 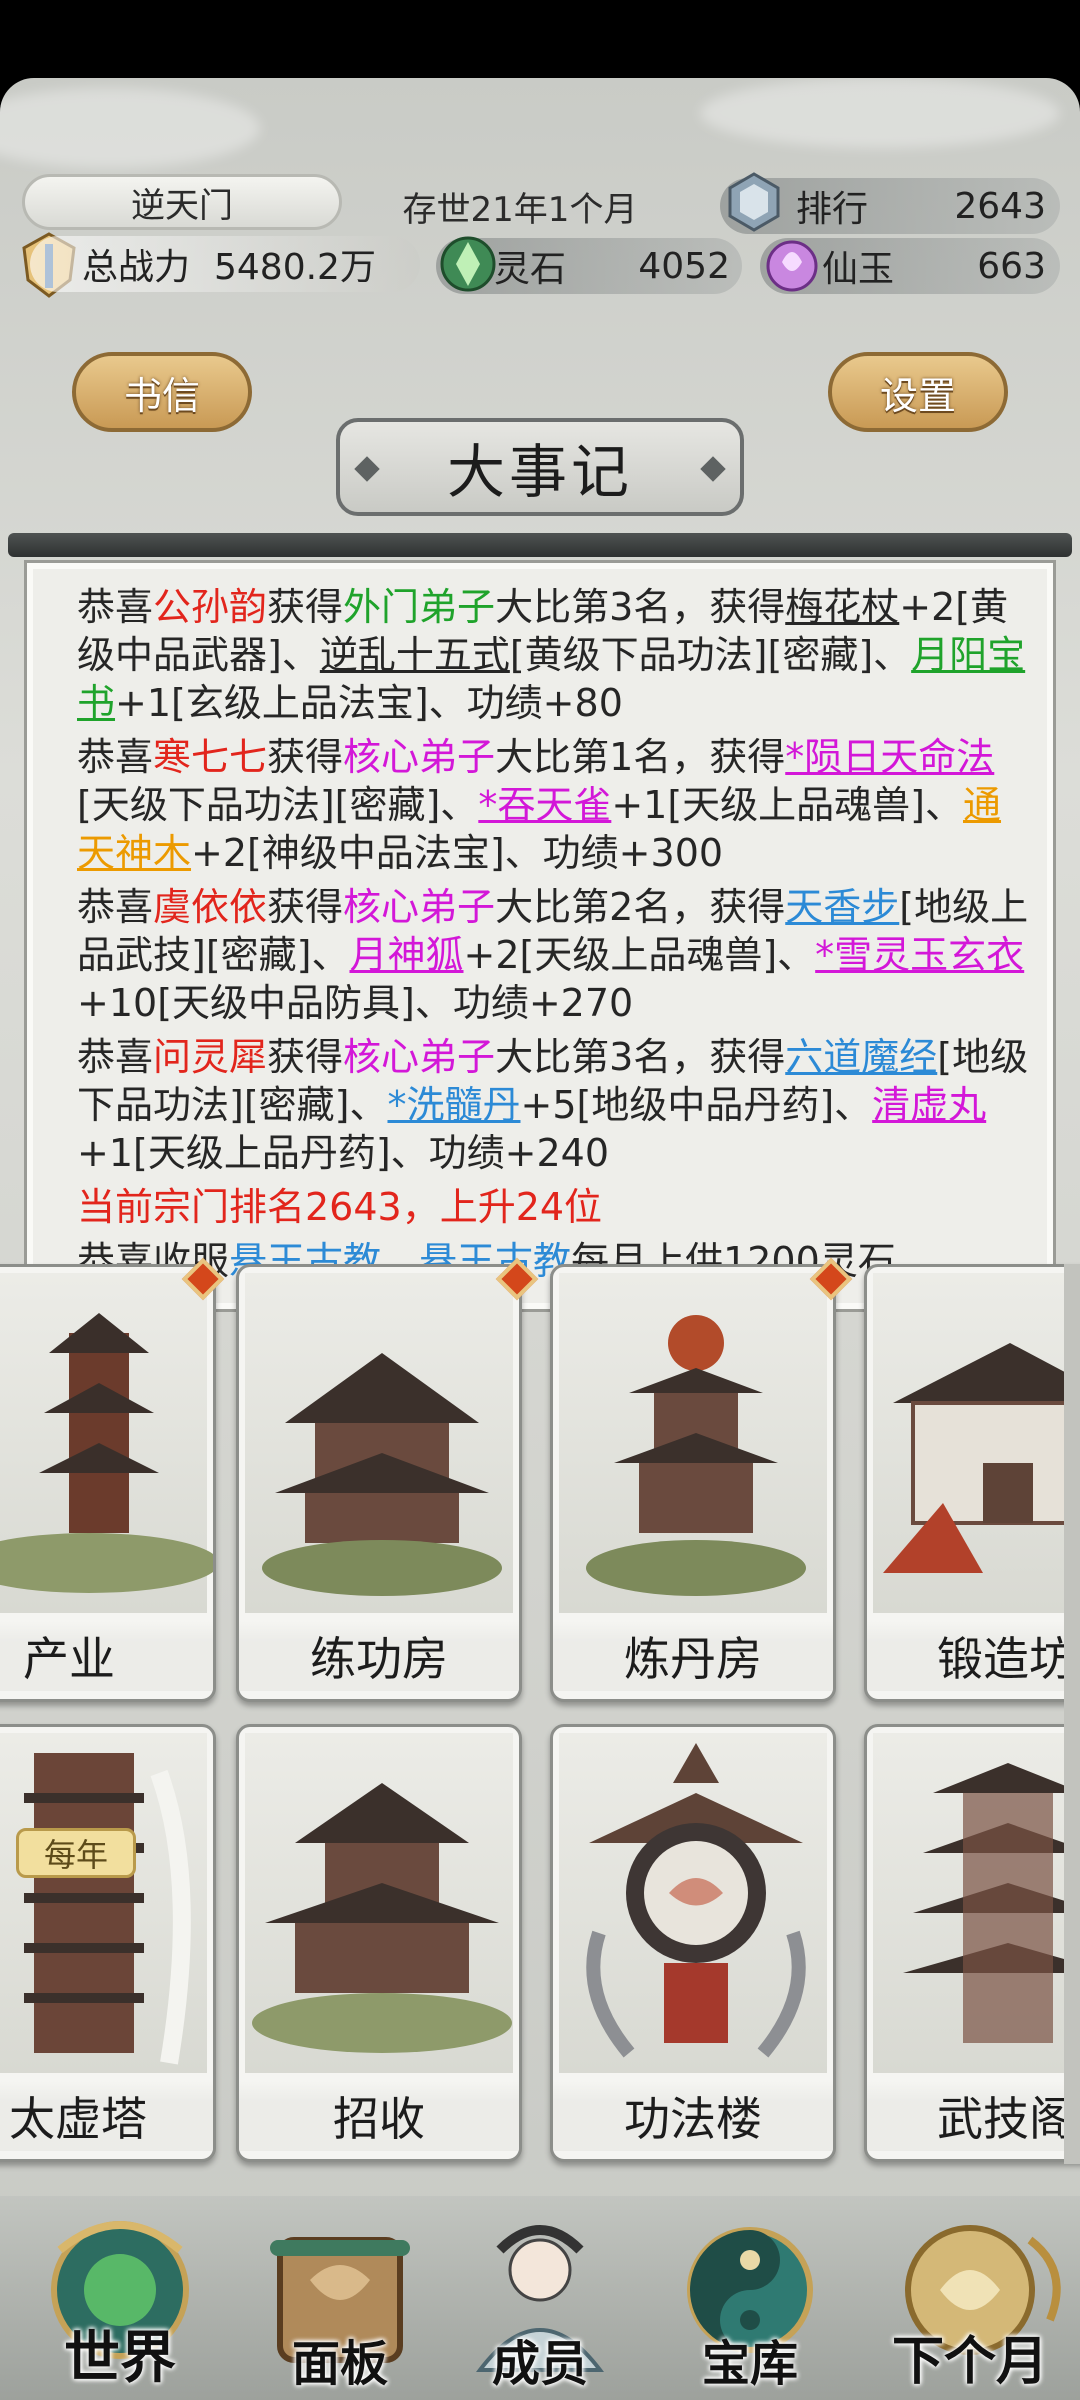 What do you see at coordinates (120, 2358) in the screenshot?
I see `nav-label: 世界` at bounding box center [120, 2358].